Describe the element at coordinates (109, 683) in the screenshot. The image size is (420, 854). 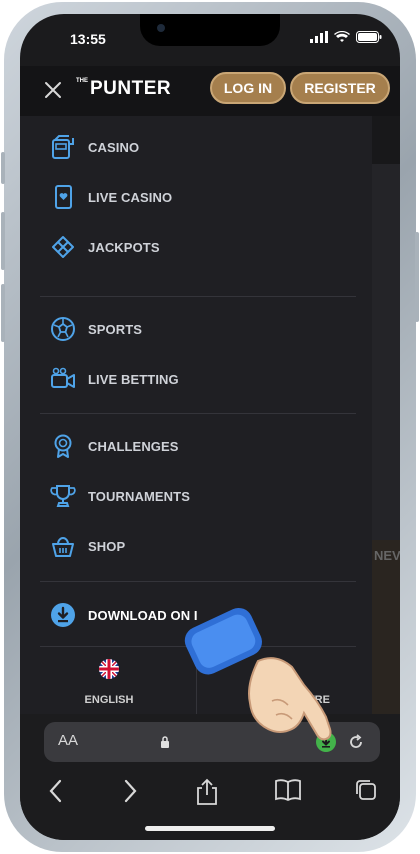
I see `language-button: ENGLISH` at that location.